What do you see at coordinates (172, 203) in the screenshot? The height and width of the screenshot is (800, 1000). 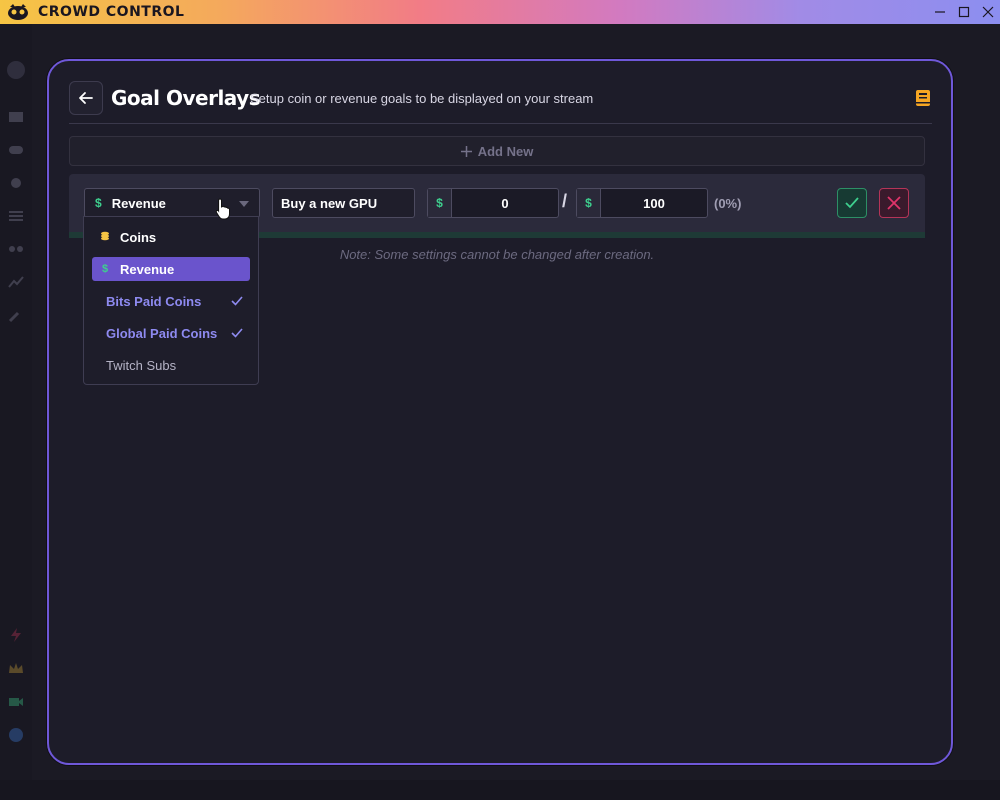 I see `goal-type-select: $ Revenue` at bounding box center [172, 203].